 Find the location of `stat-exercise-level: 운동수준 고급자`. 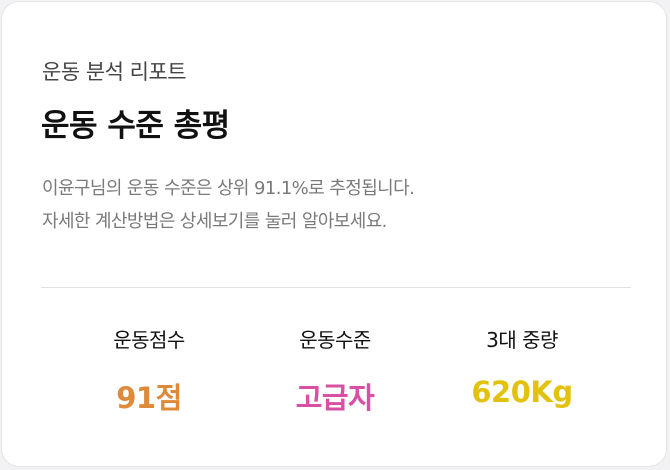

stat-exercise-level: 운동수준 고급자 is located at coordinates (335, 370).